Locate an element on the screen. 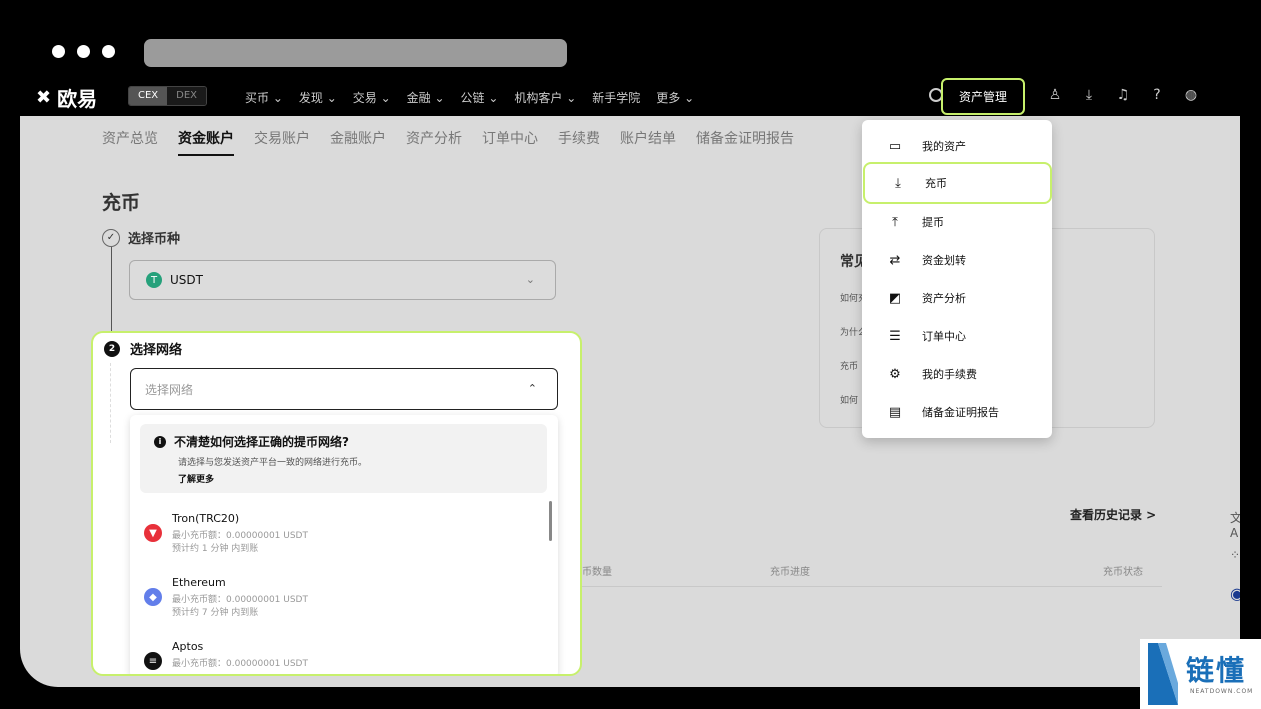 This screenshot has width=1261, height=709. help-desc: 请选择与您发送资产平台一致的网络进行充币。 is located at coordinates (273, 463).